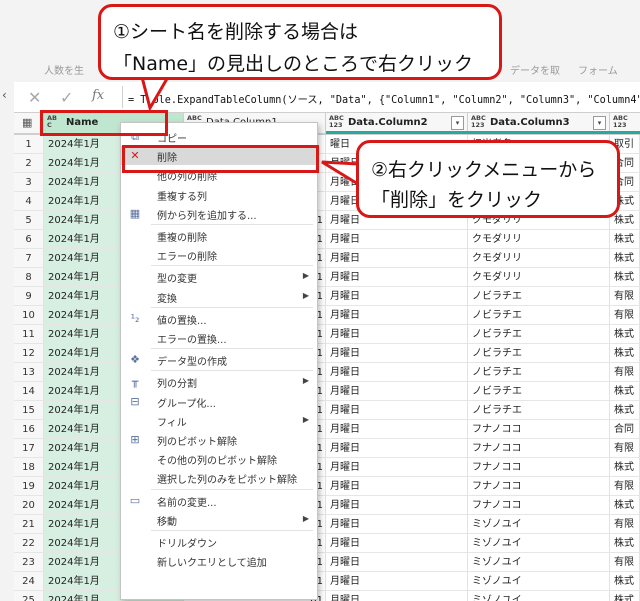 This screenshot has height=601, width=640. I want to click on callout-1: ①シート名を削除する場合は 「Name」の見出しのところで右クリック, so click(300, 42).